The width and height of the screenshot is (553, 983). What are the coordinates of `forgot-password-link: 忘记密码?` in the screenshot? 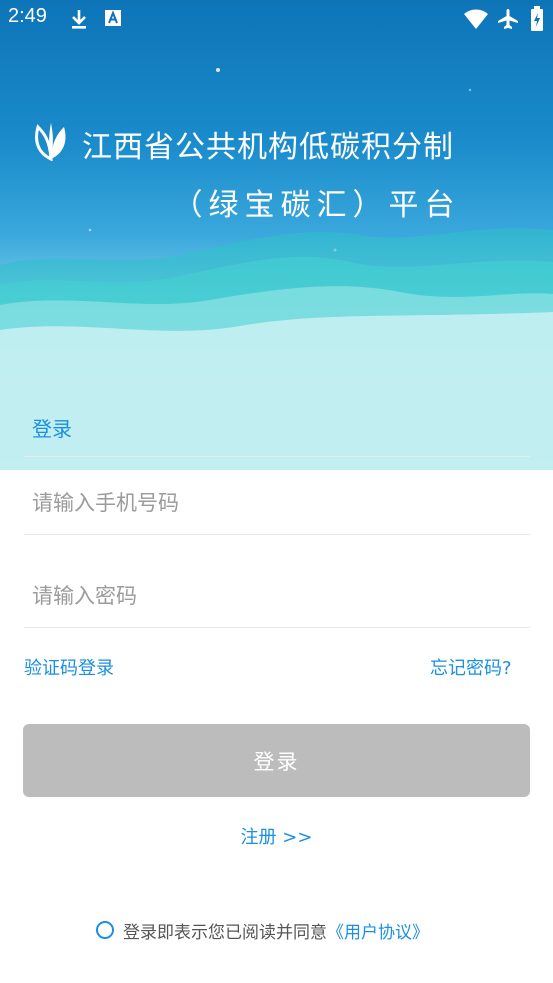 It's located at (471, 667).